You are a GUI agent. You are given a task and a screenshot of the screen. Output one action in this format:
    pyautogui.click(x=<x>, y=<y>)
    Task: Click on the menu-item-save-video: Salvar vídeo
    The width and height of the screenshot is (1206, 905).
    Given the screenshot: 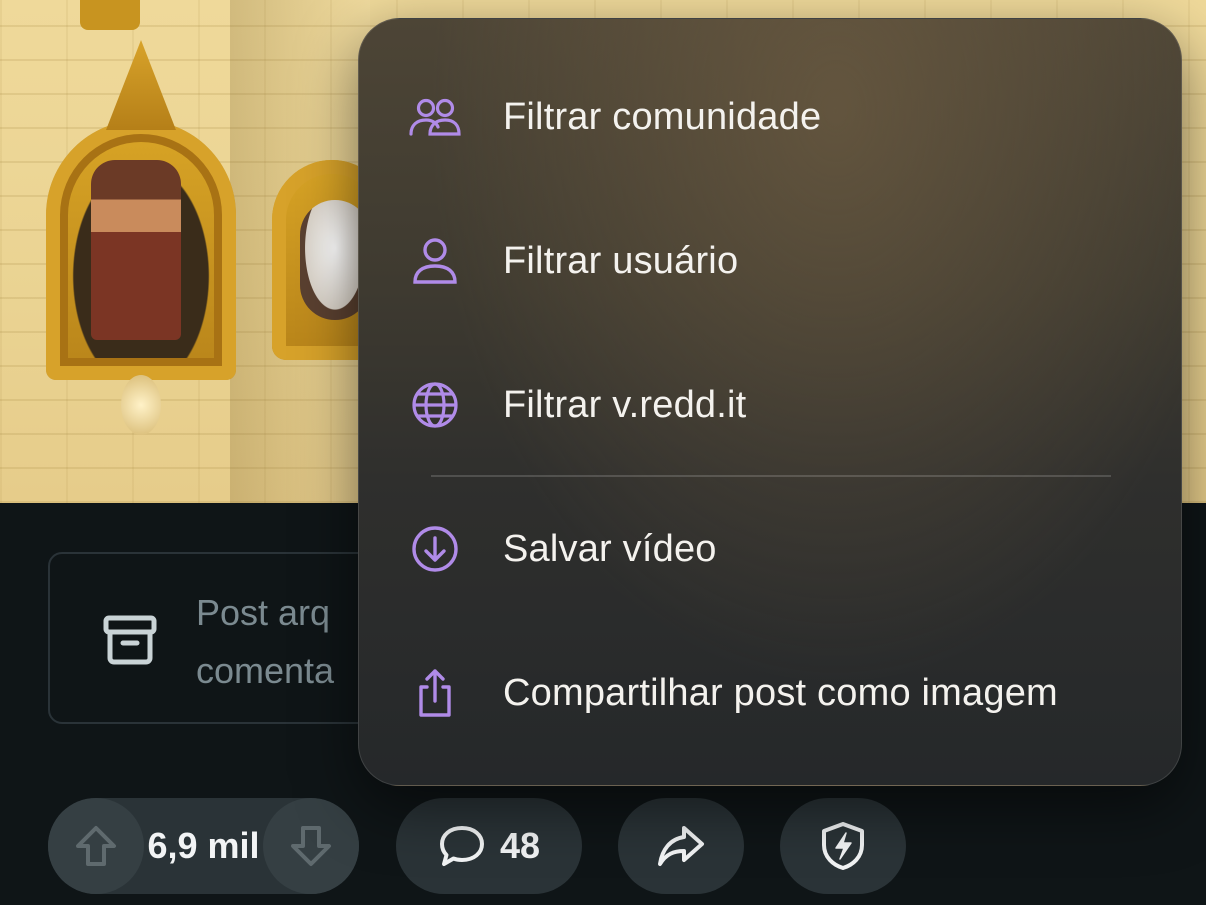 What is the action you would take?
    pyautogui.click(x=770, y=549)
    